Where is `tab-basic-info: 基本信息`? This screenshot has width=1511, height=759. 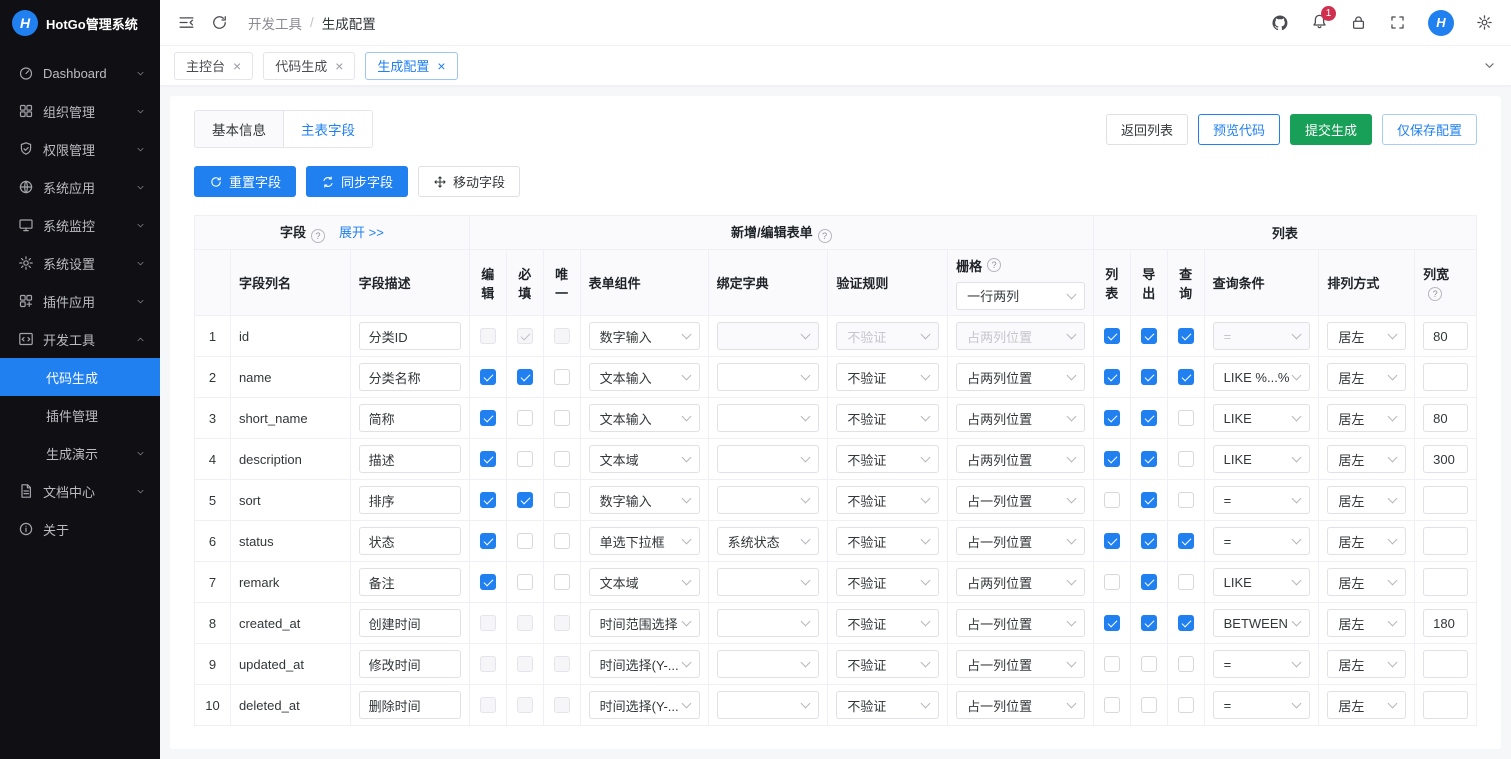
tab-basic-info: 基本信息 is located at coordinates (239, 129).